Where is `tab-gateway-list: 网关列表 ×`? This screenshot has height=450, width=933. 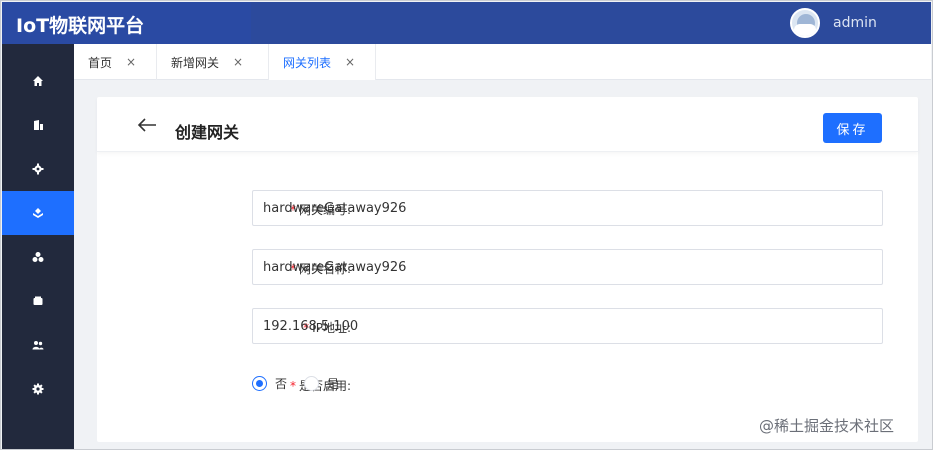 tab-gateway-list: 网关列表 × is located at coordinates (322, 62).